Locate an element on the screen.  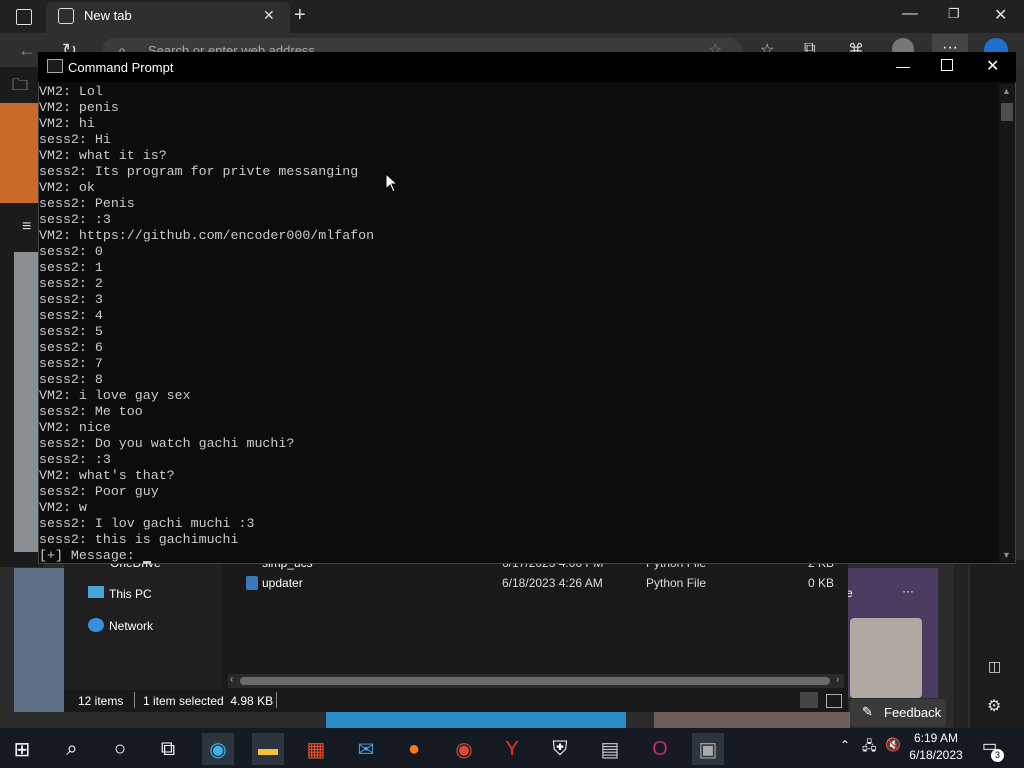
console-line: VM2: ok is located at coordinates (67, 187).